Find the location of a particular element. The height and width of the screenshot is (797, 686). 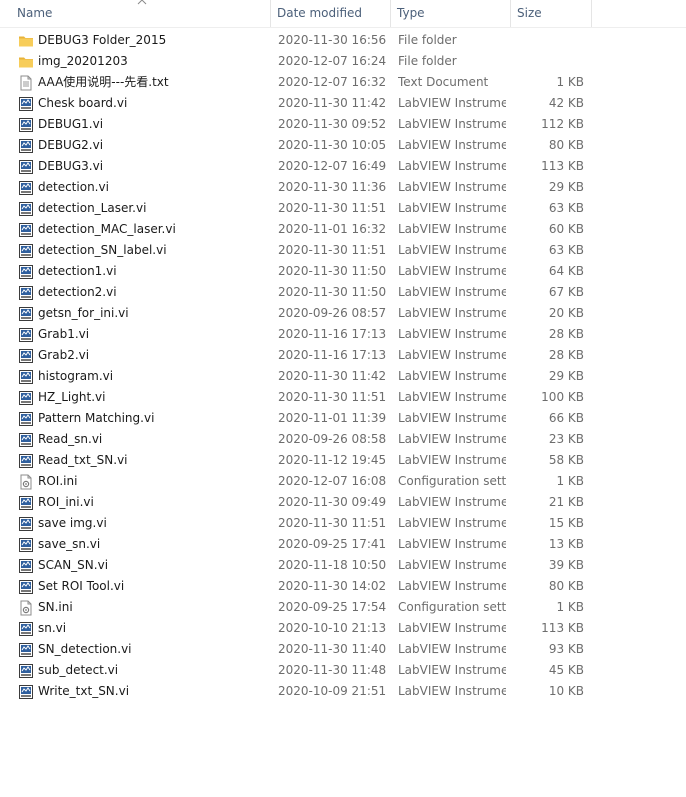

file-date-modified: 2020-11-01 11:39 is located at coordinates (332, 418).